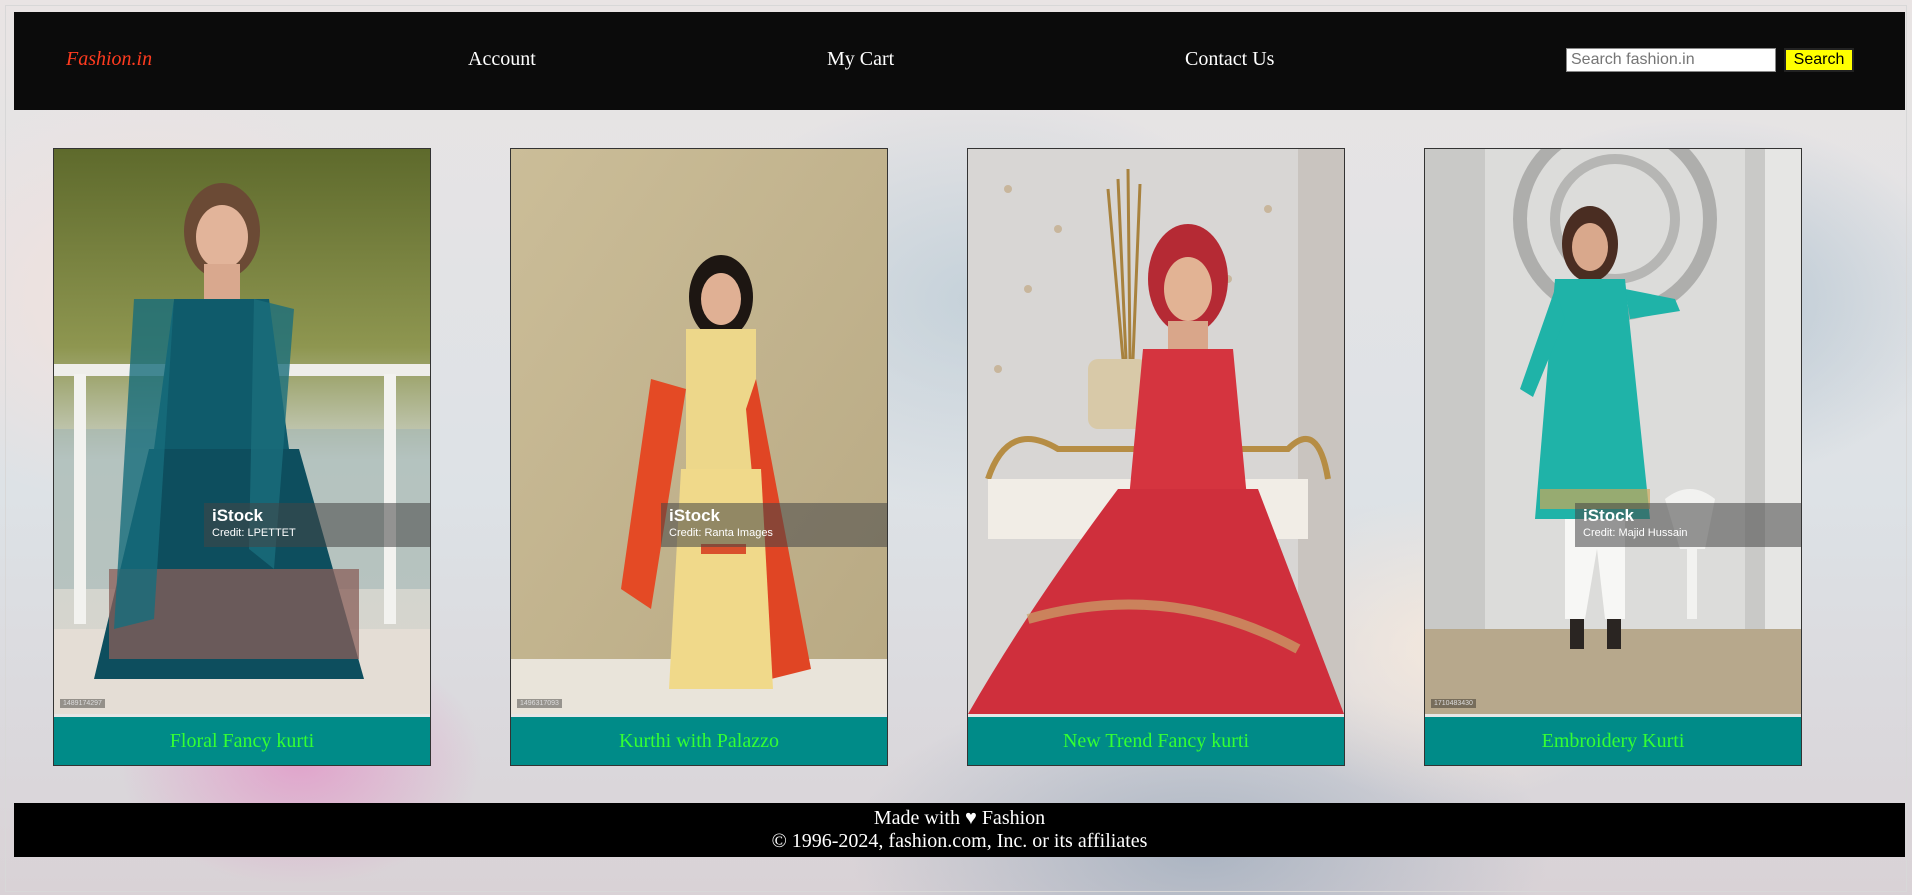  Describe the element at coordinates (502, 59) in the screenshot. I see `nav-account-link: Account` at that location.